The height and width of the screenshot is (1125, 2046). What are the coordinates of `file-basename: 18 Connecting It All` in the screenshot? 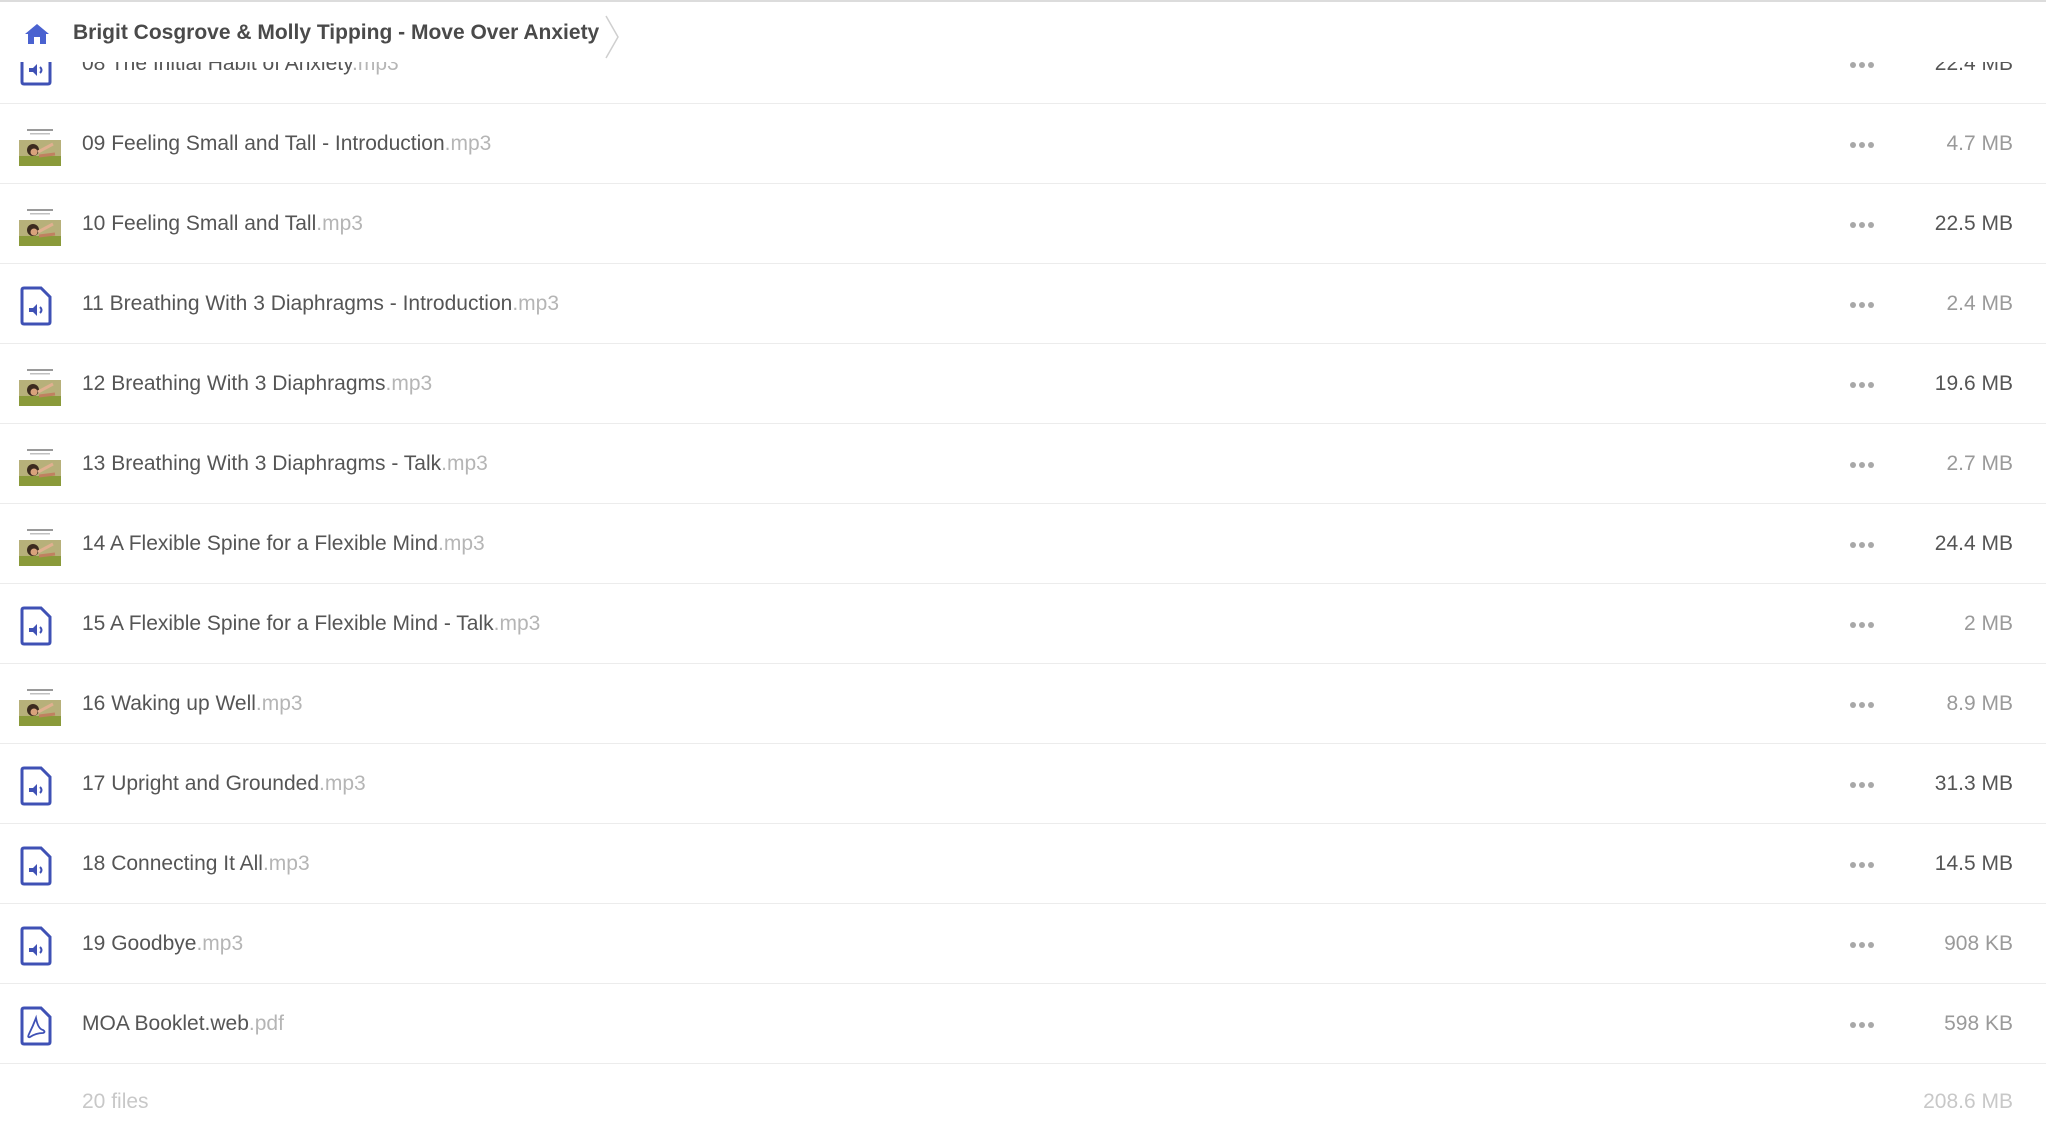 It's located at (172, 863).